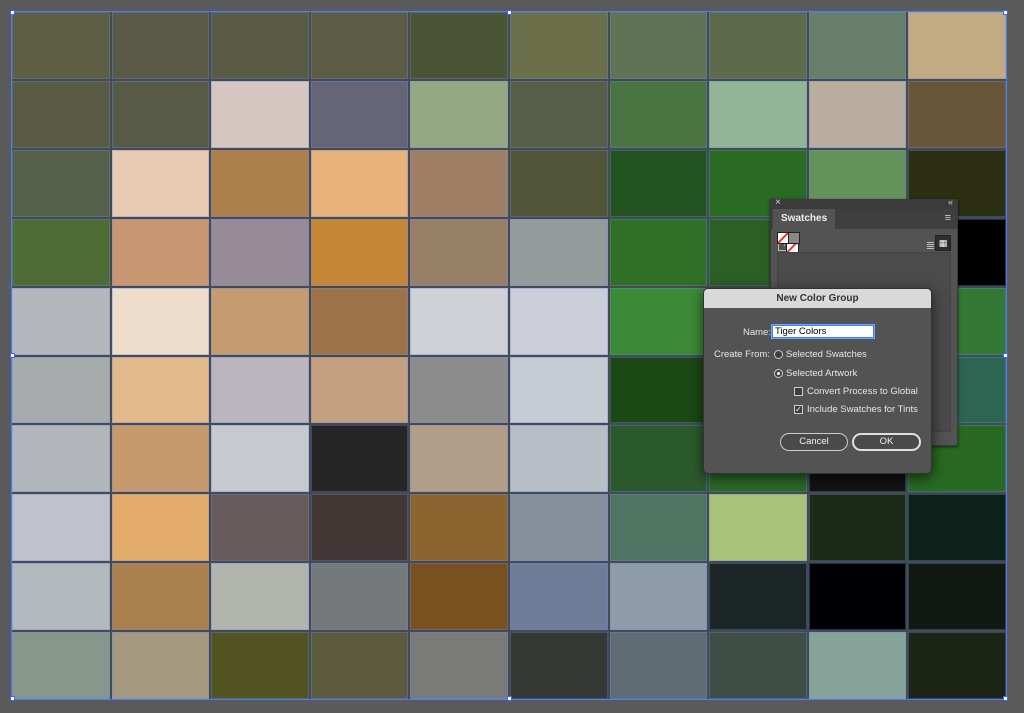  What do you see at coordinates (794, 238) in the screenshot?
I see `swatch-registration` at bounding box center [794, 238].